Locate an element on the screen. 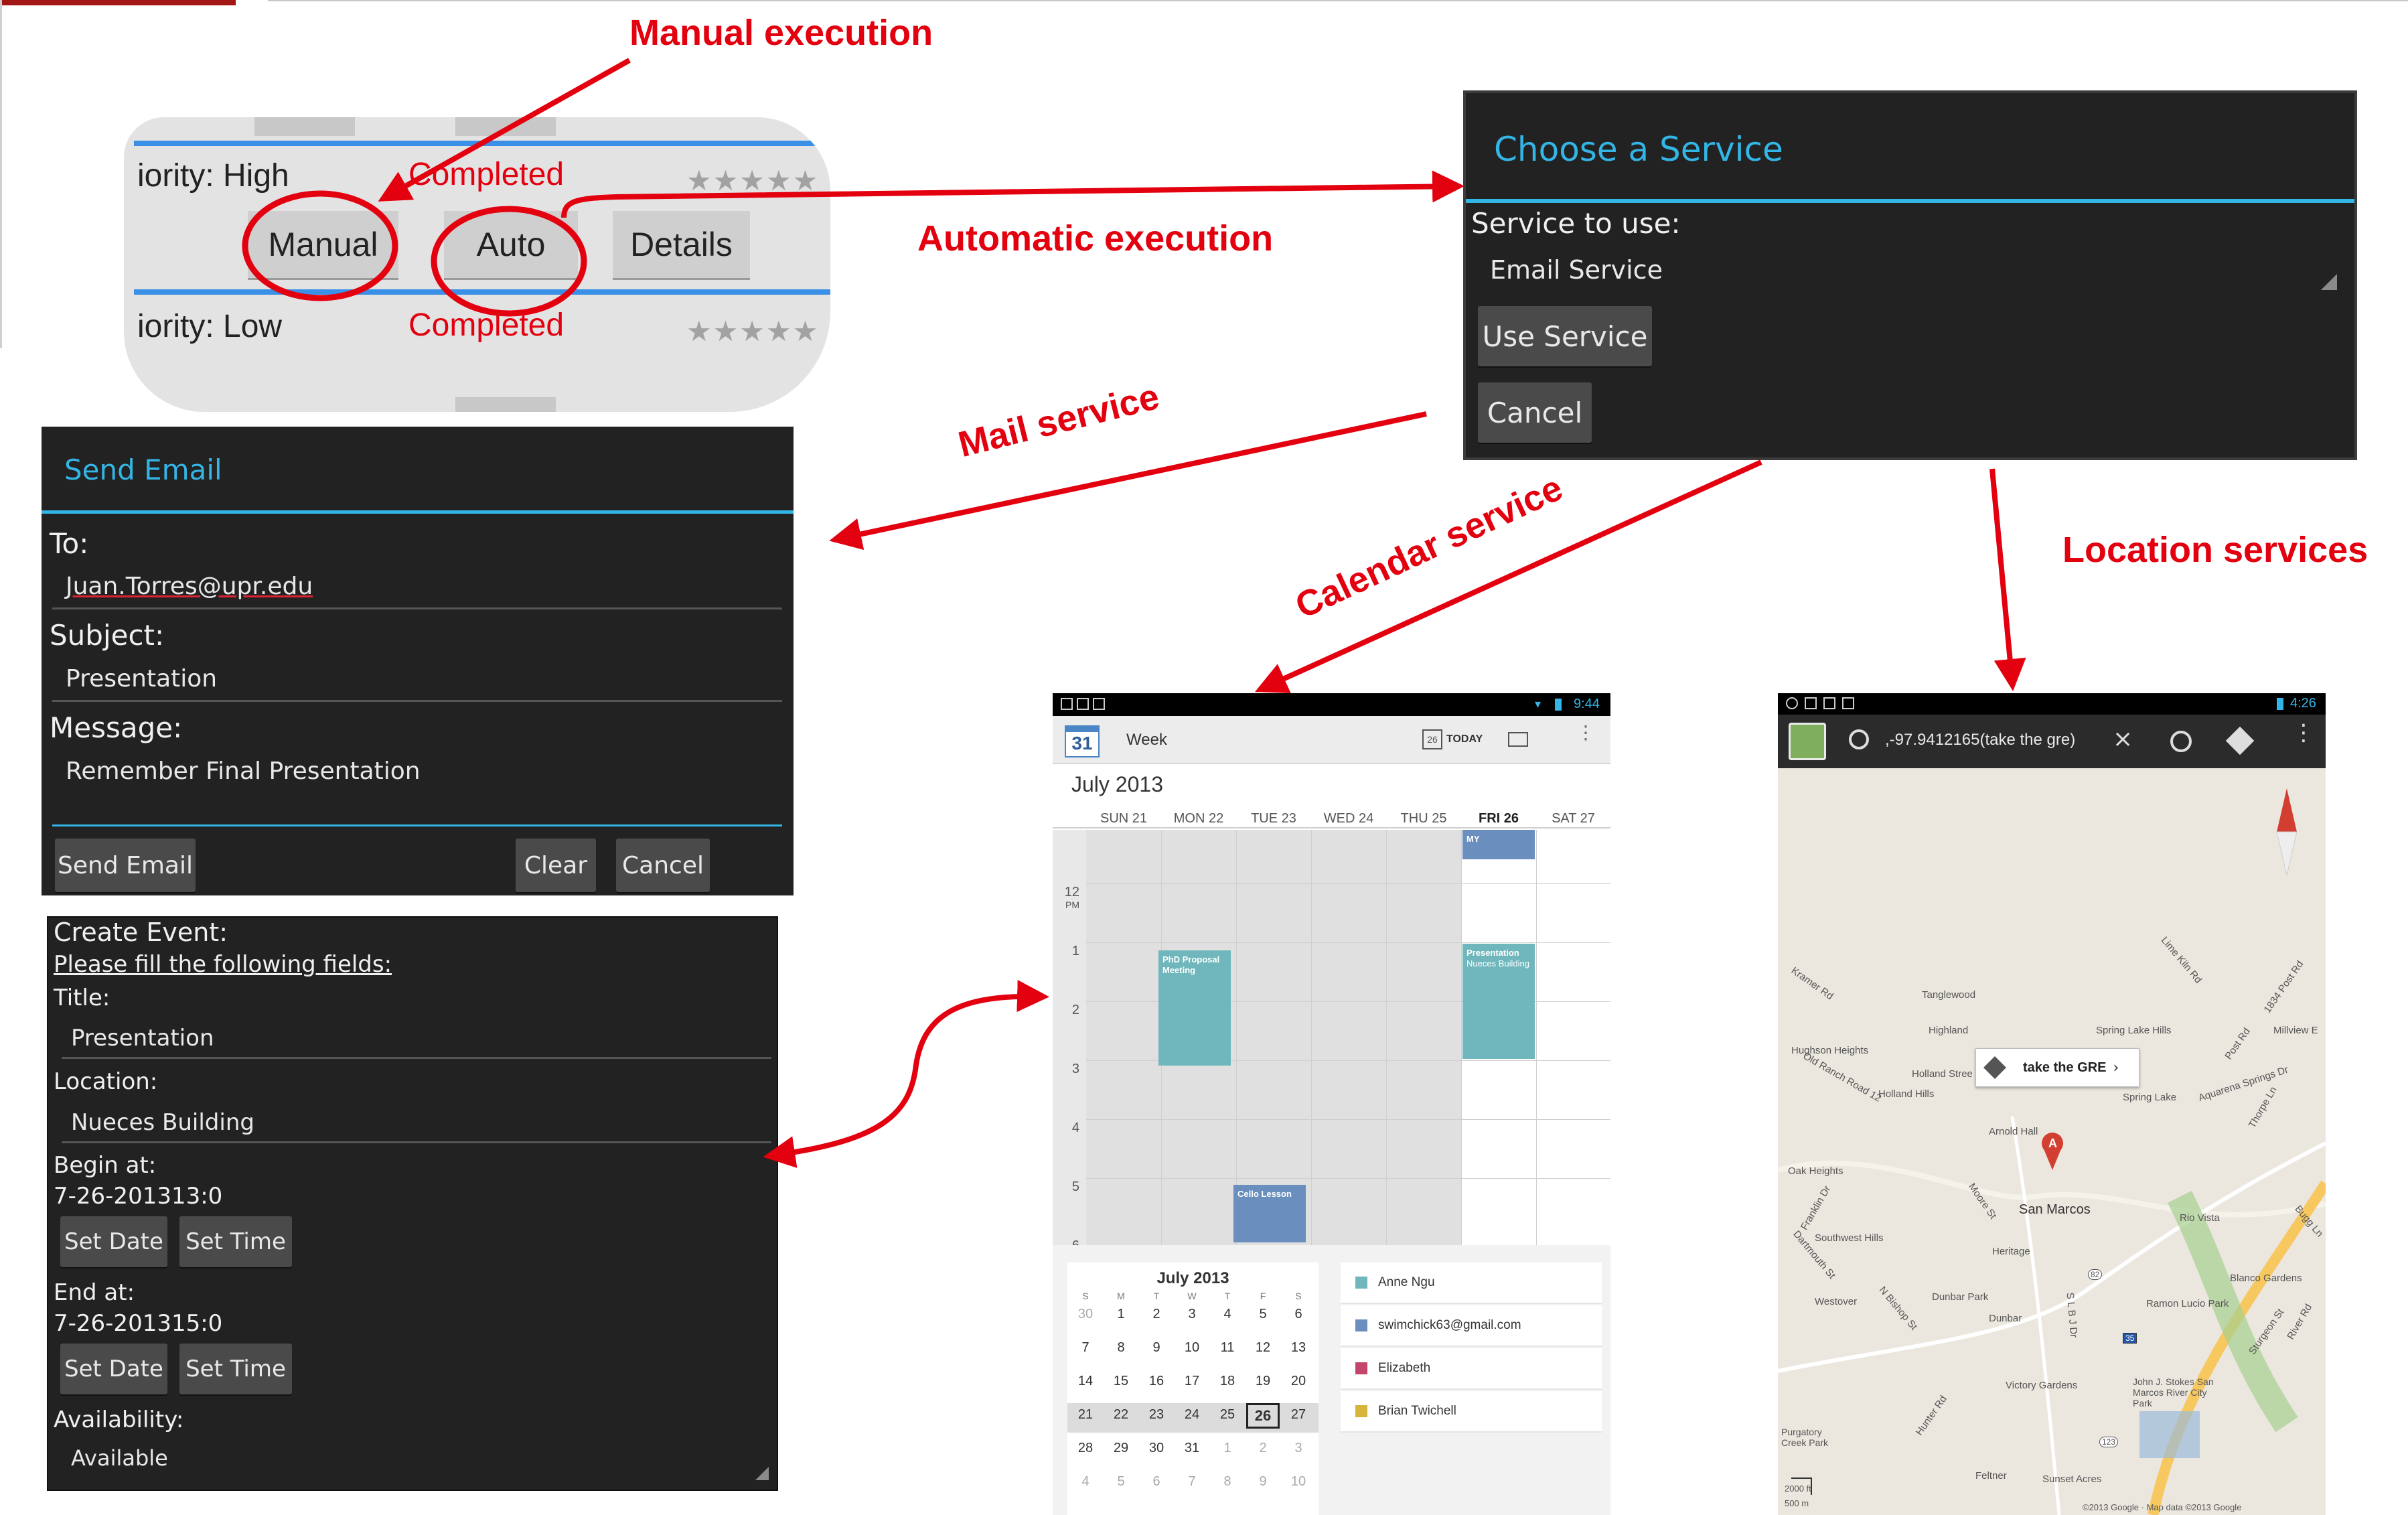  manual-highlight-circle is located at coordinates (320, 245).